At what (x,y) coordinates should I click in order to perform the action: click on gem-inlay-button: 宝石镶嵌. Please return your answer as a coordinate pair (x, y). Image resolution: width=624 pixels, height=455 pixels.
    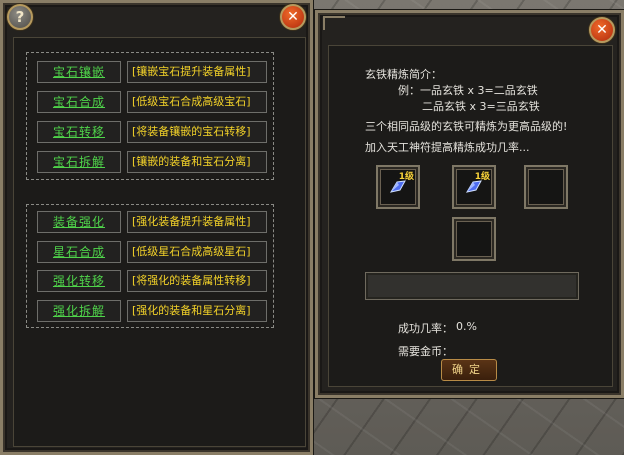
    Looking at the image, I should click on (79, 72).